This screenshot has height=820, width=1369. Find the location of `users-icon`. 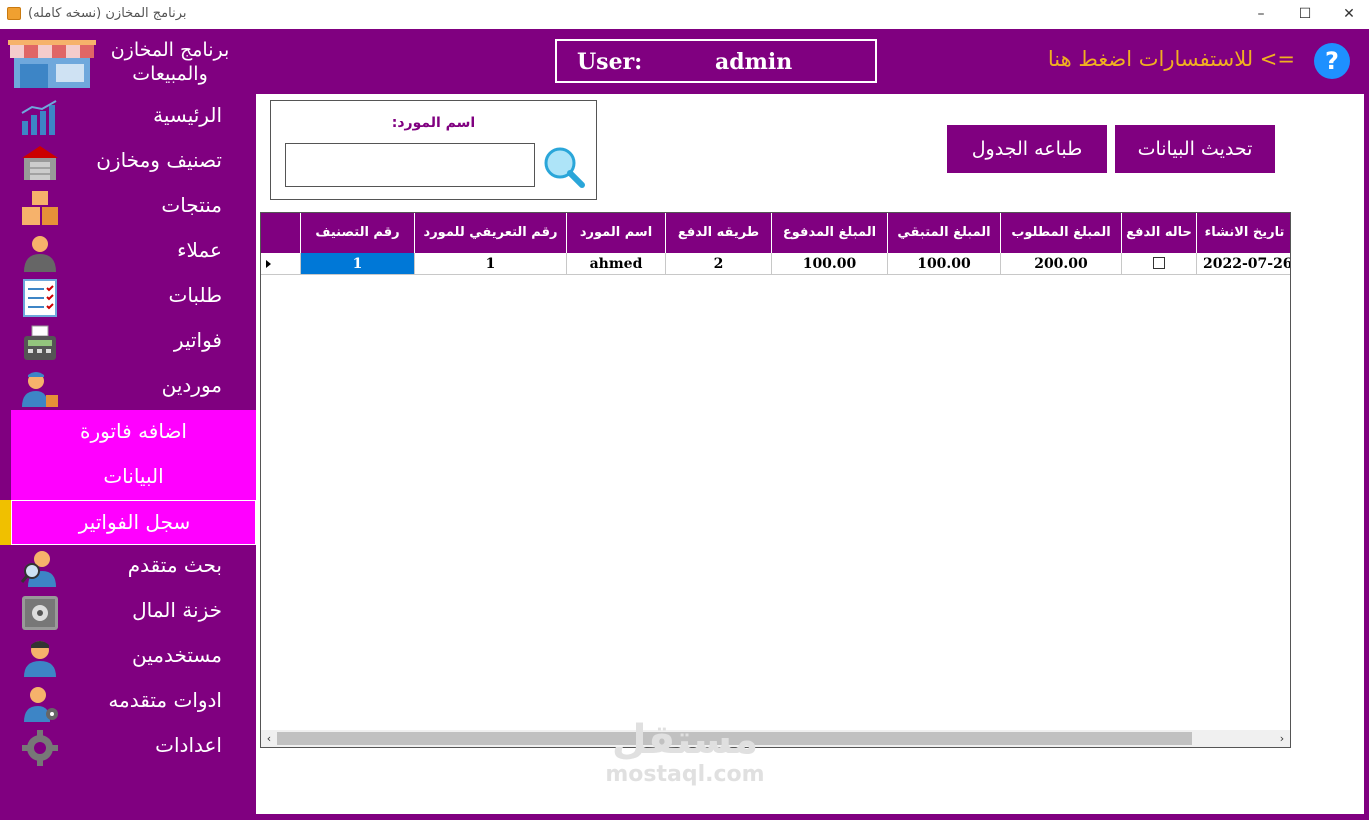

users-icon is located at coordinates (40, 659).